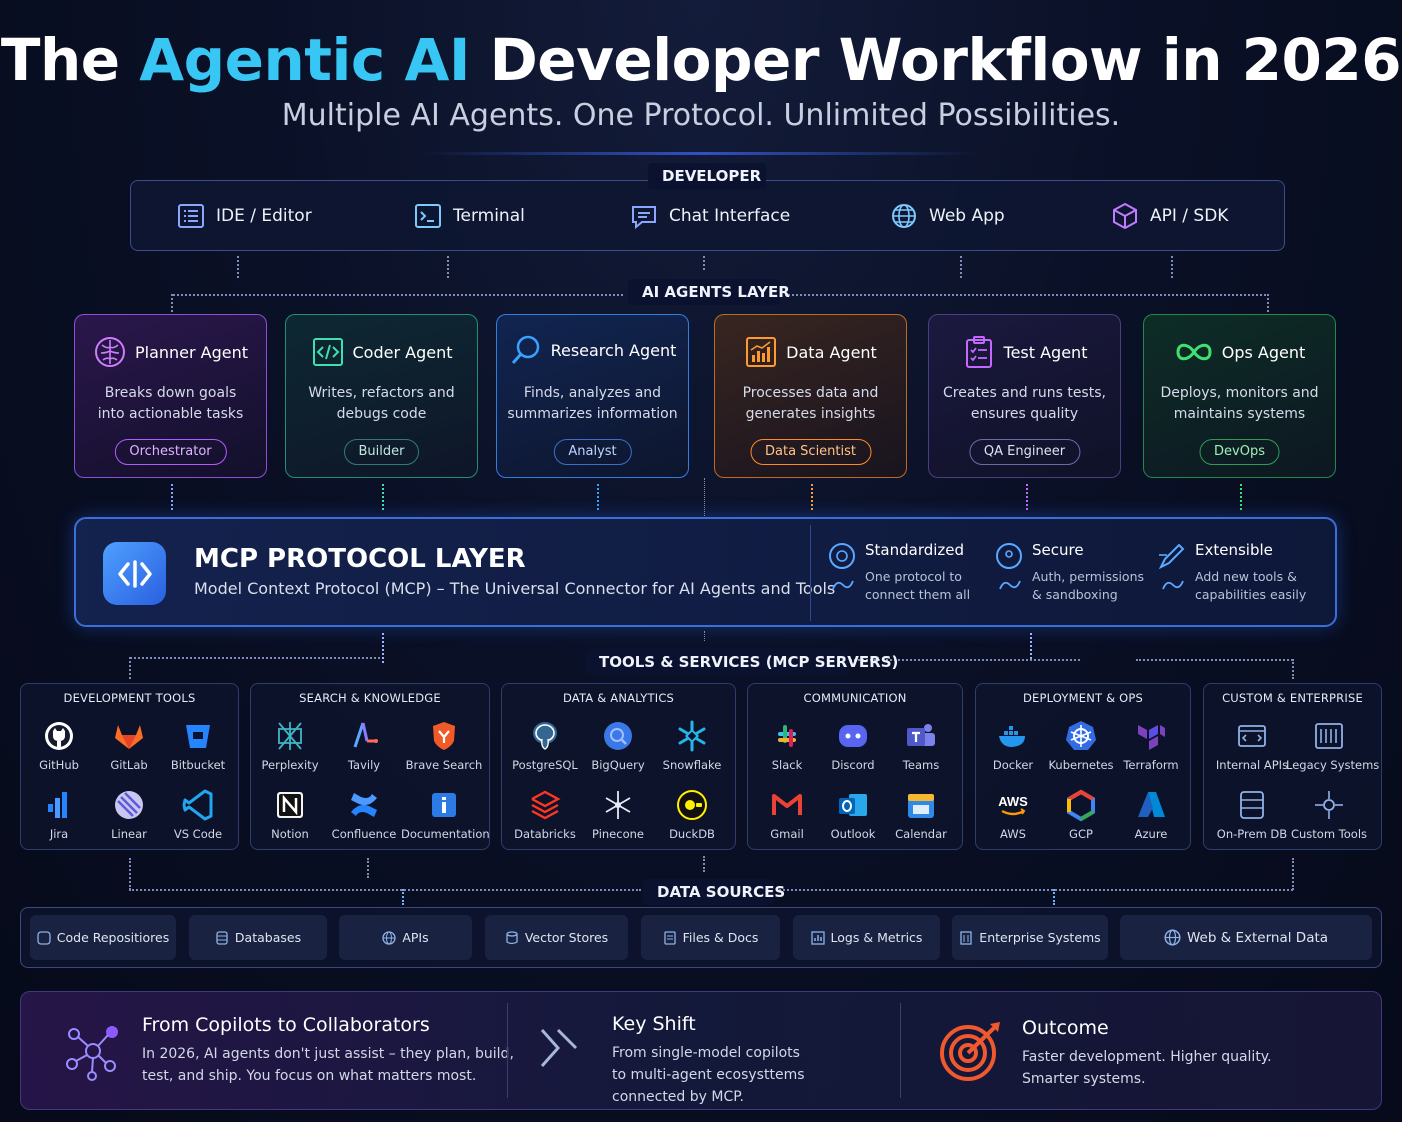 The height and width of the screenshot is (1122, 1402). I want to click on tool-azure: Azure, so click(1151, 814).